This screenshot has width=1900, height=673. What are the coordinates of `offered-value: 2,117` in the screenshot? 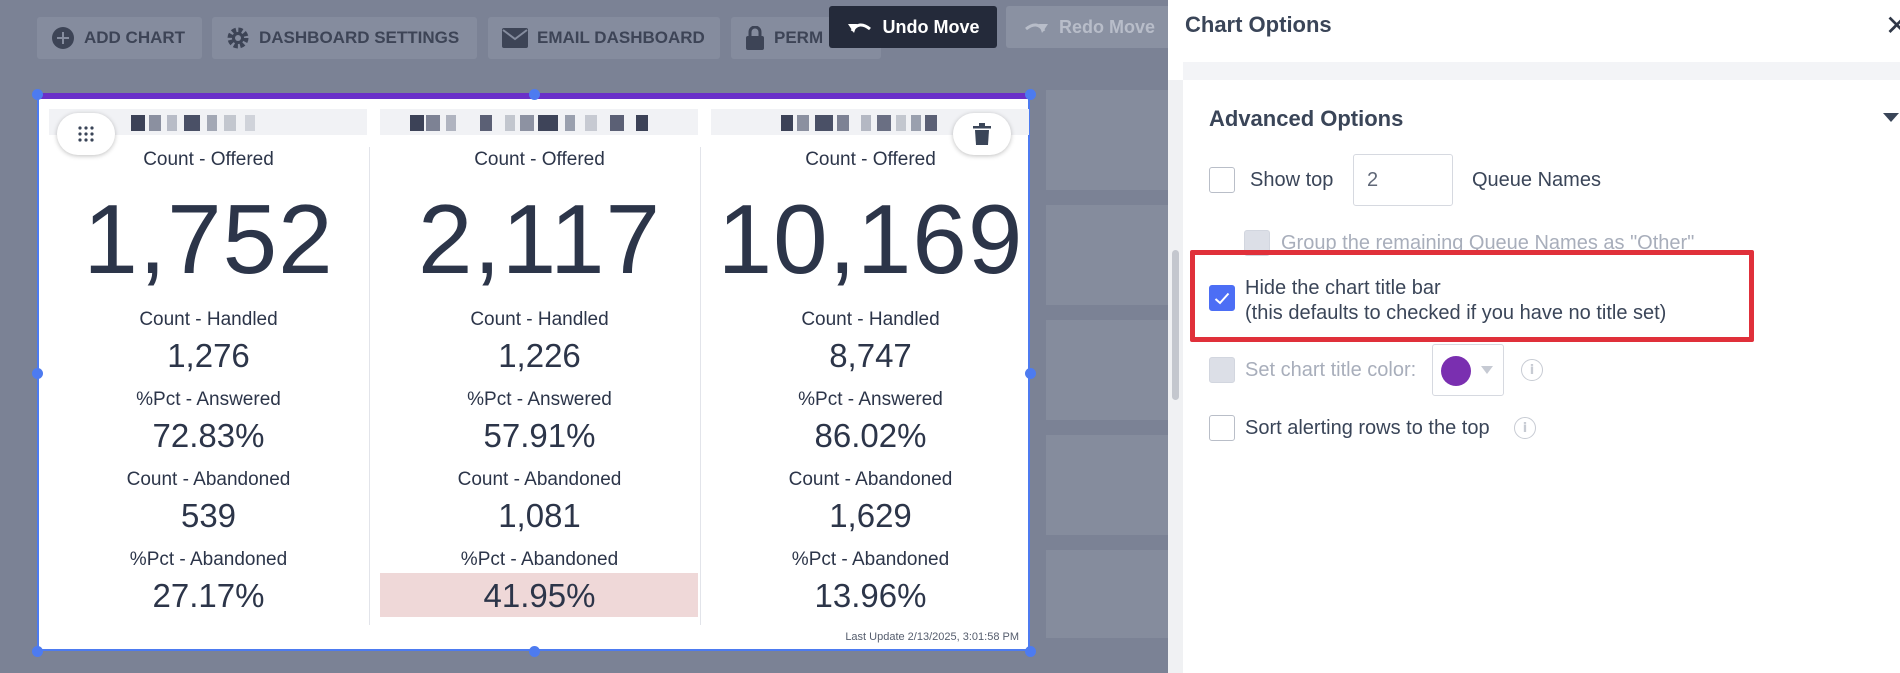 It's located at (539, 239).